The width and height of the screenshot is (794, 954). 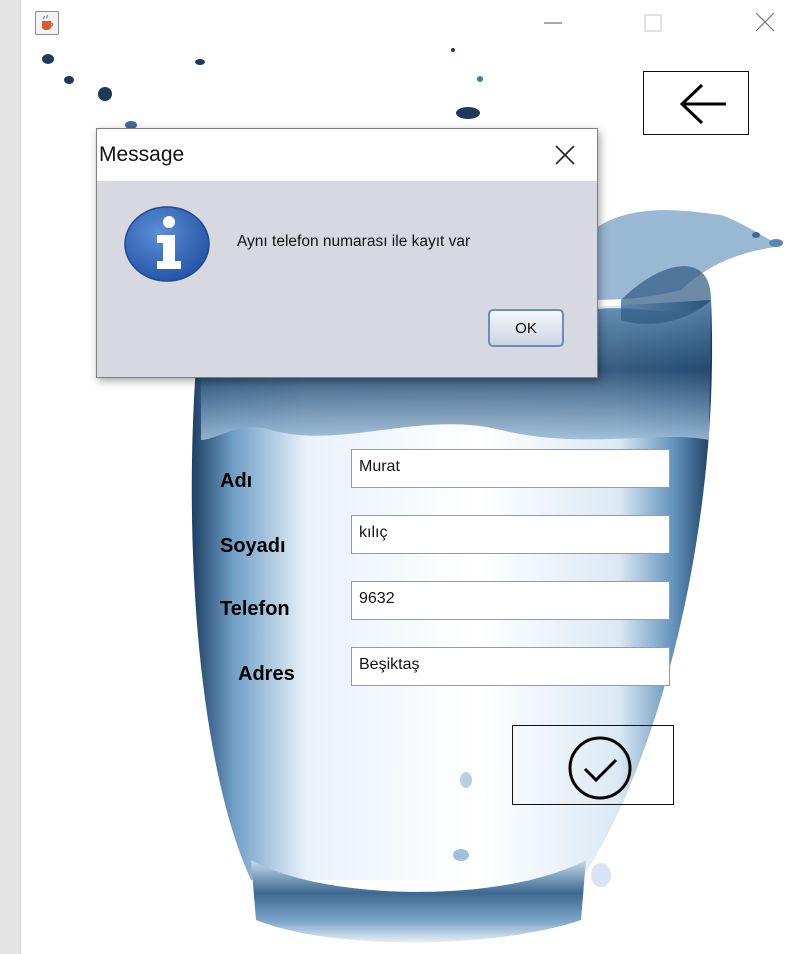 What do you see at coordinates (253, 546) in the screenshot?
I see `surname-label: Soyadı` at bounding box center [253, 546].